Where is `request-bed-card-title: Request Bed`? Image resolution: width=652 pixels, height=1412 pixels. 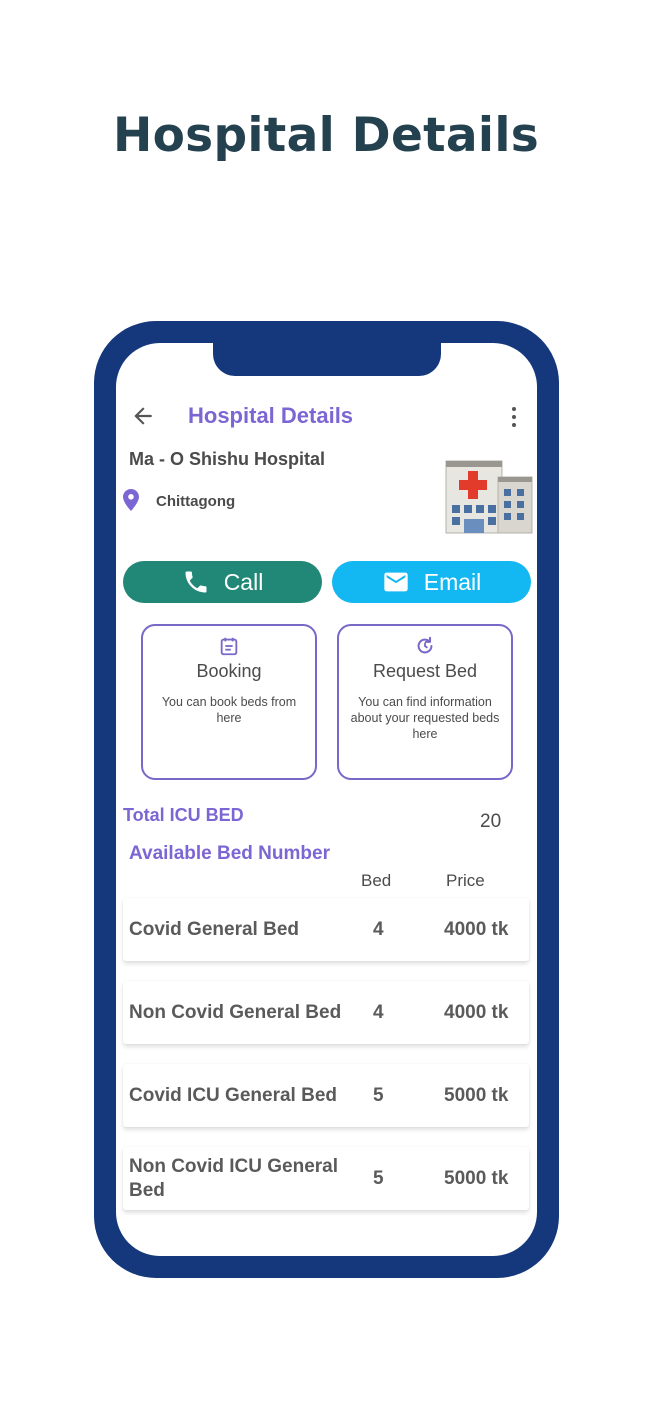 request-bed-card-title: Request Bed is located at coordinates (425, 671).